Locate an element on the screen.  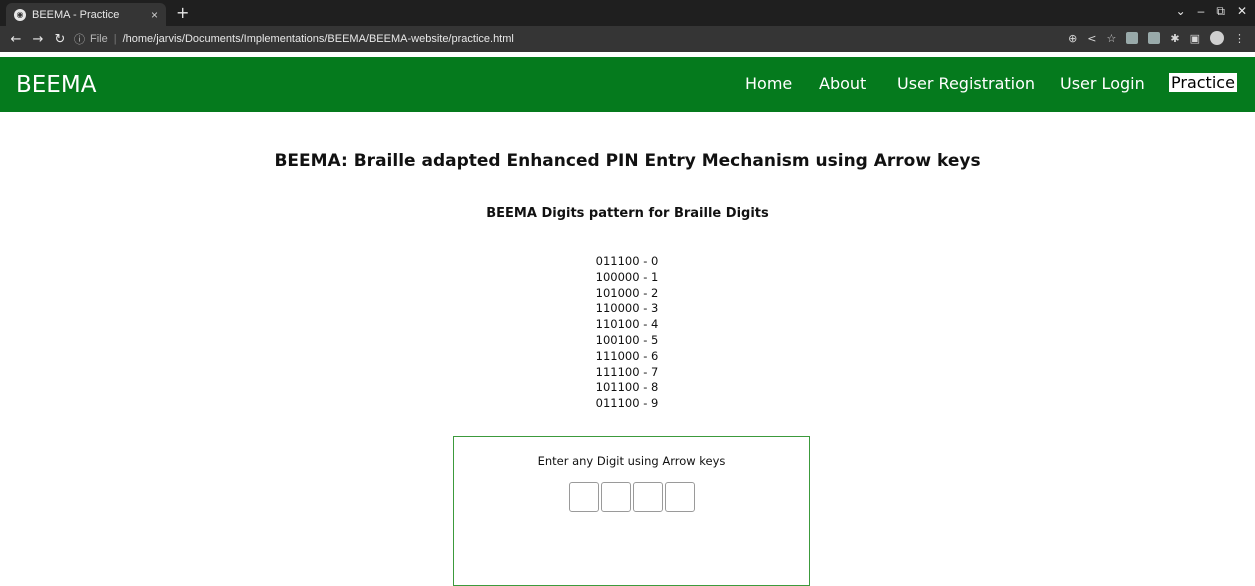
menu-kebab-icon: ⋮ is located at coordinates (1239, 38).